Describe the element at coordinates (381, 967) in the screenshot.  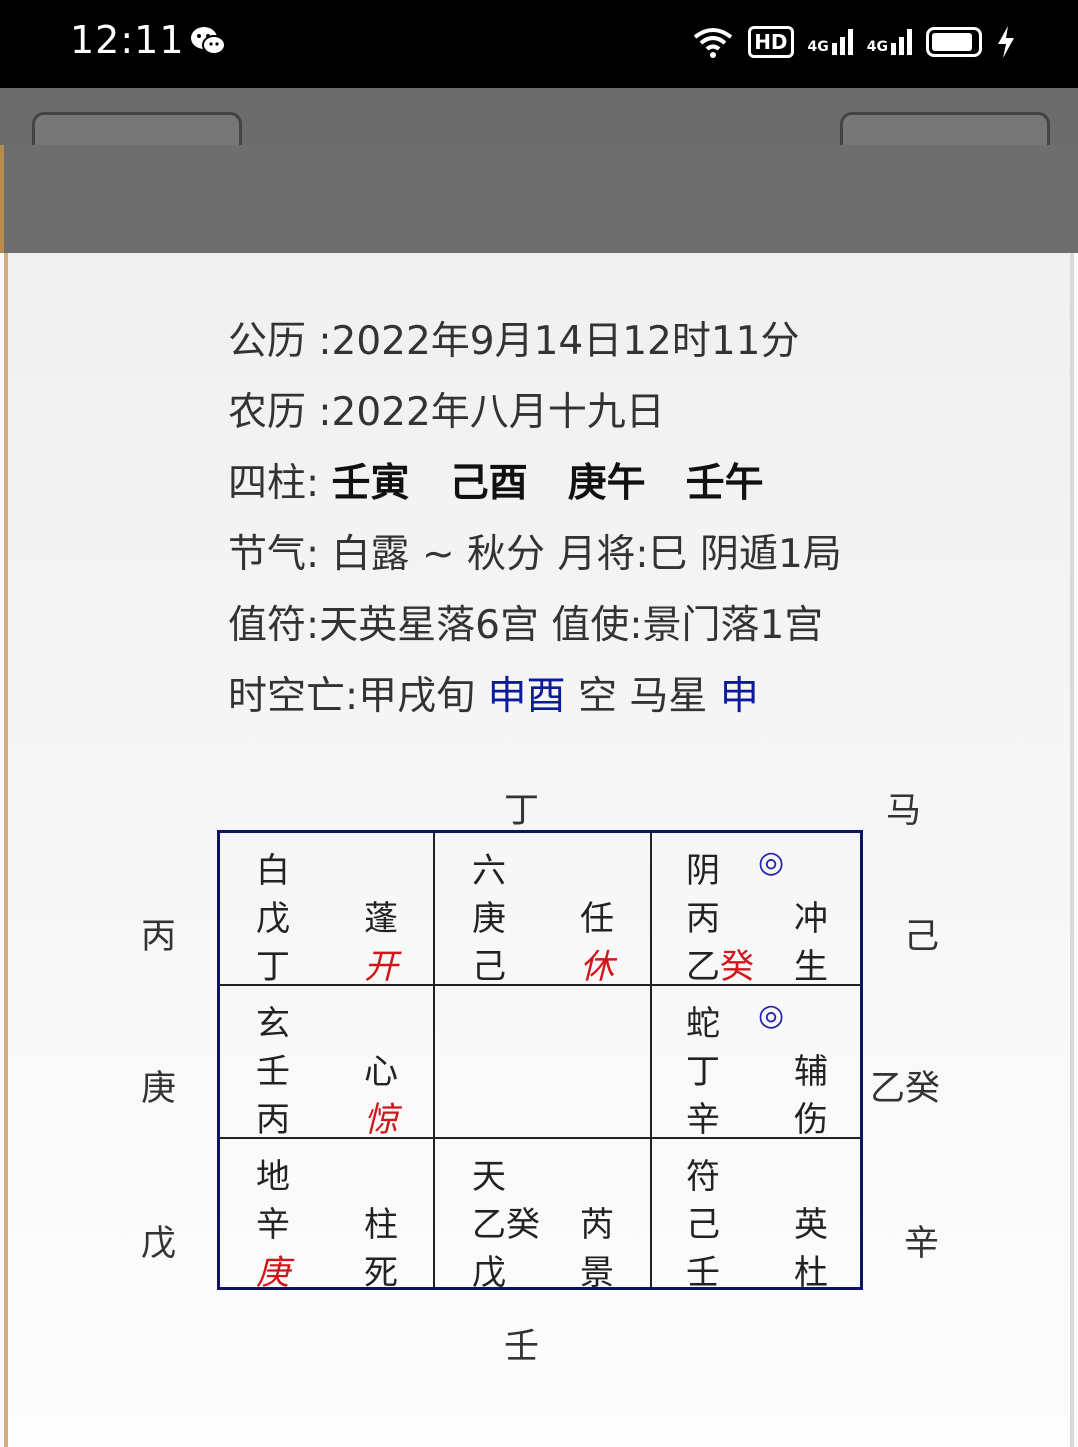
I see `palace-door: 开` at that location.